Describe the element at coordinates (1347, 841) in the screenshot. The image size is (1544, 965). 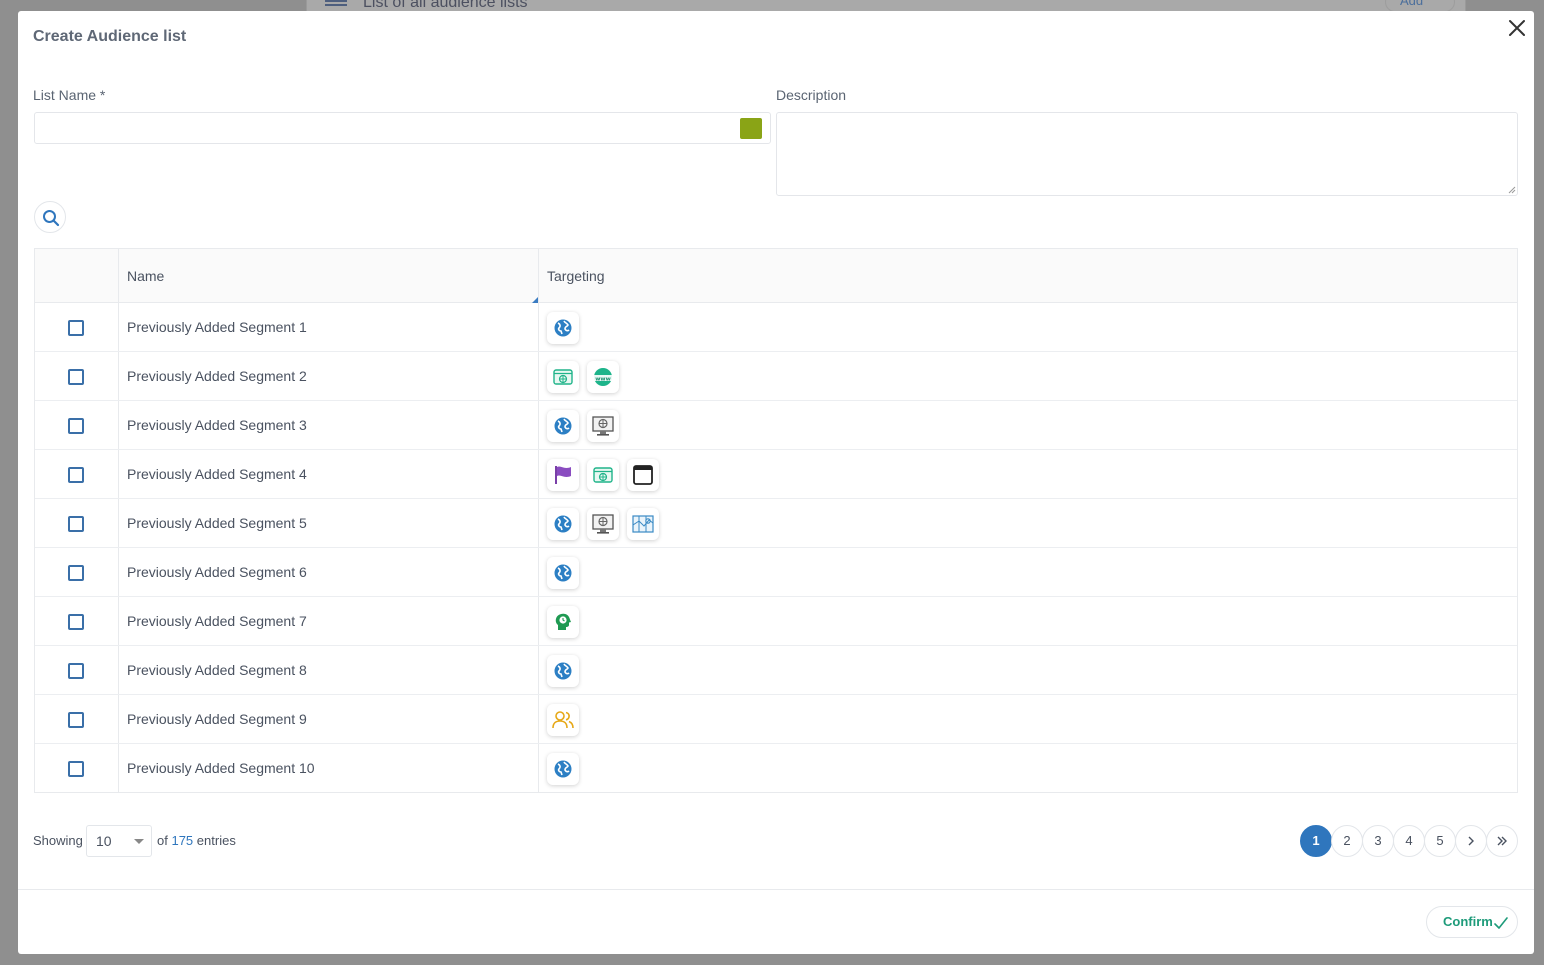
I see `page-button-2: 2` at that location.